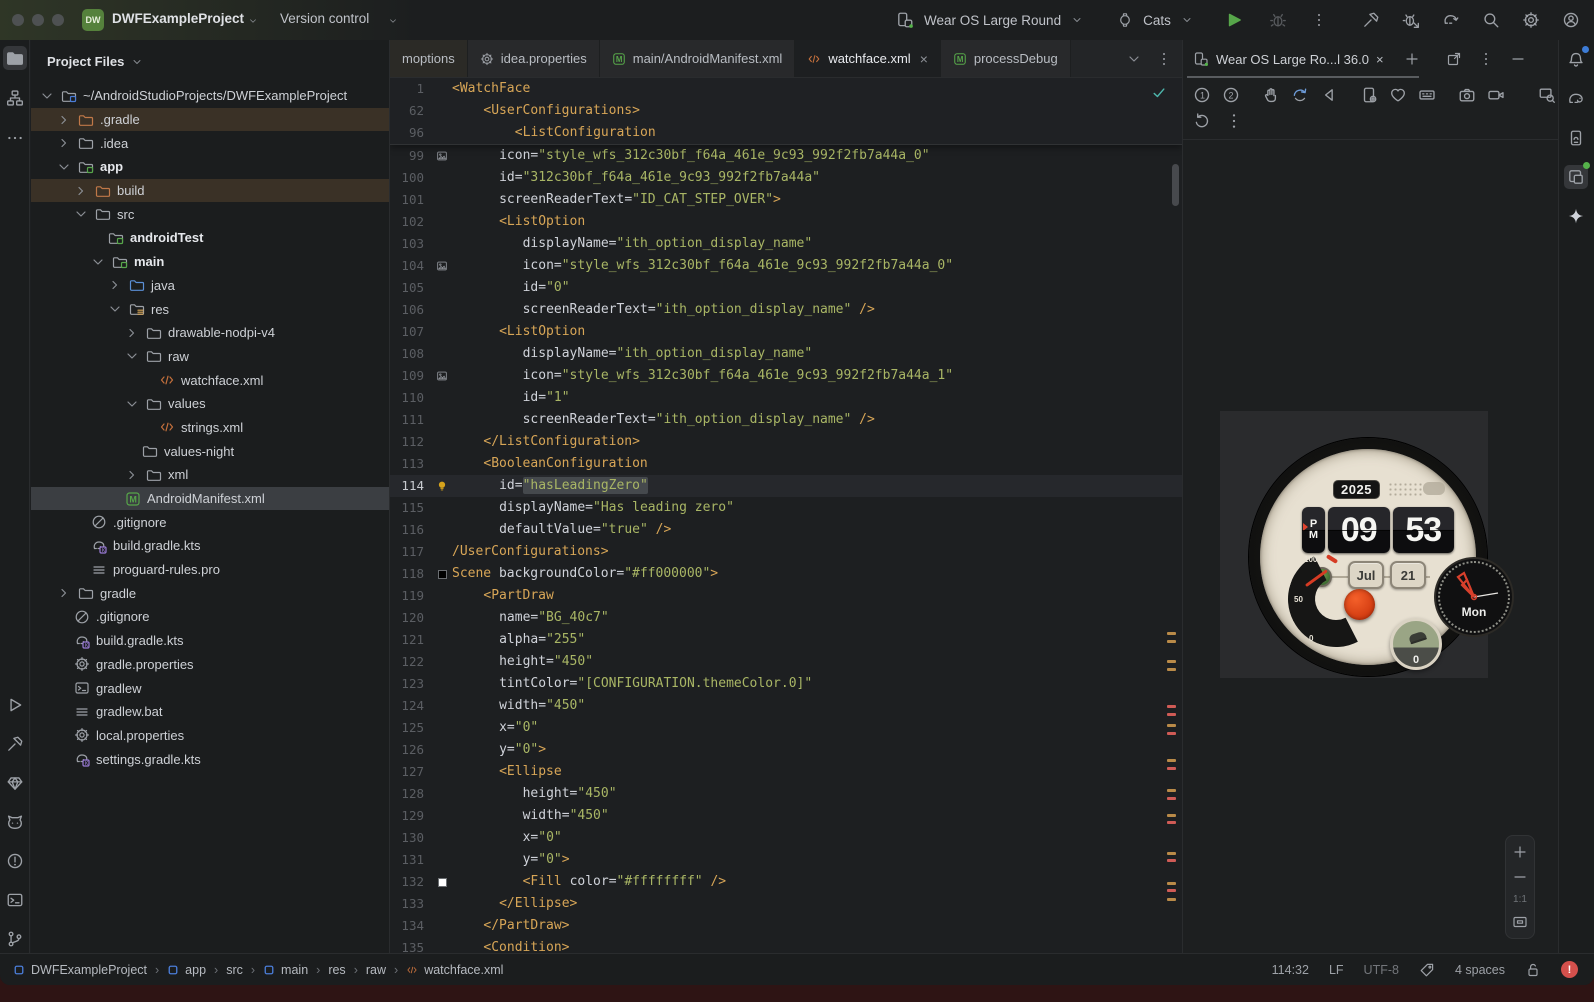  What do you see at coordinates (786, 398) in the screenshot?
I see `code-line-110: 110 id="1"` at bounding box center [786, 398].